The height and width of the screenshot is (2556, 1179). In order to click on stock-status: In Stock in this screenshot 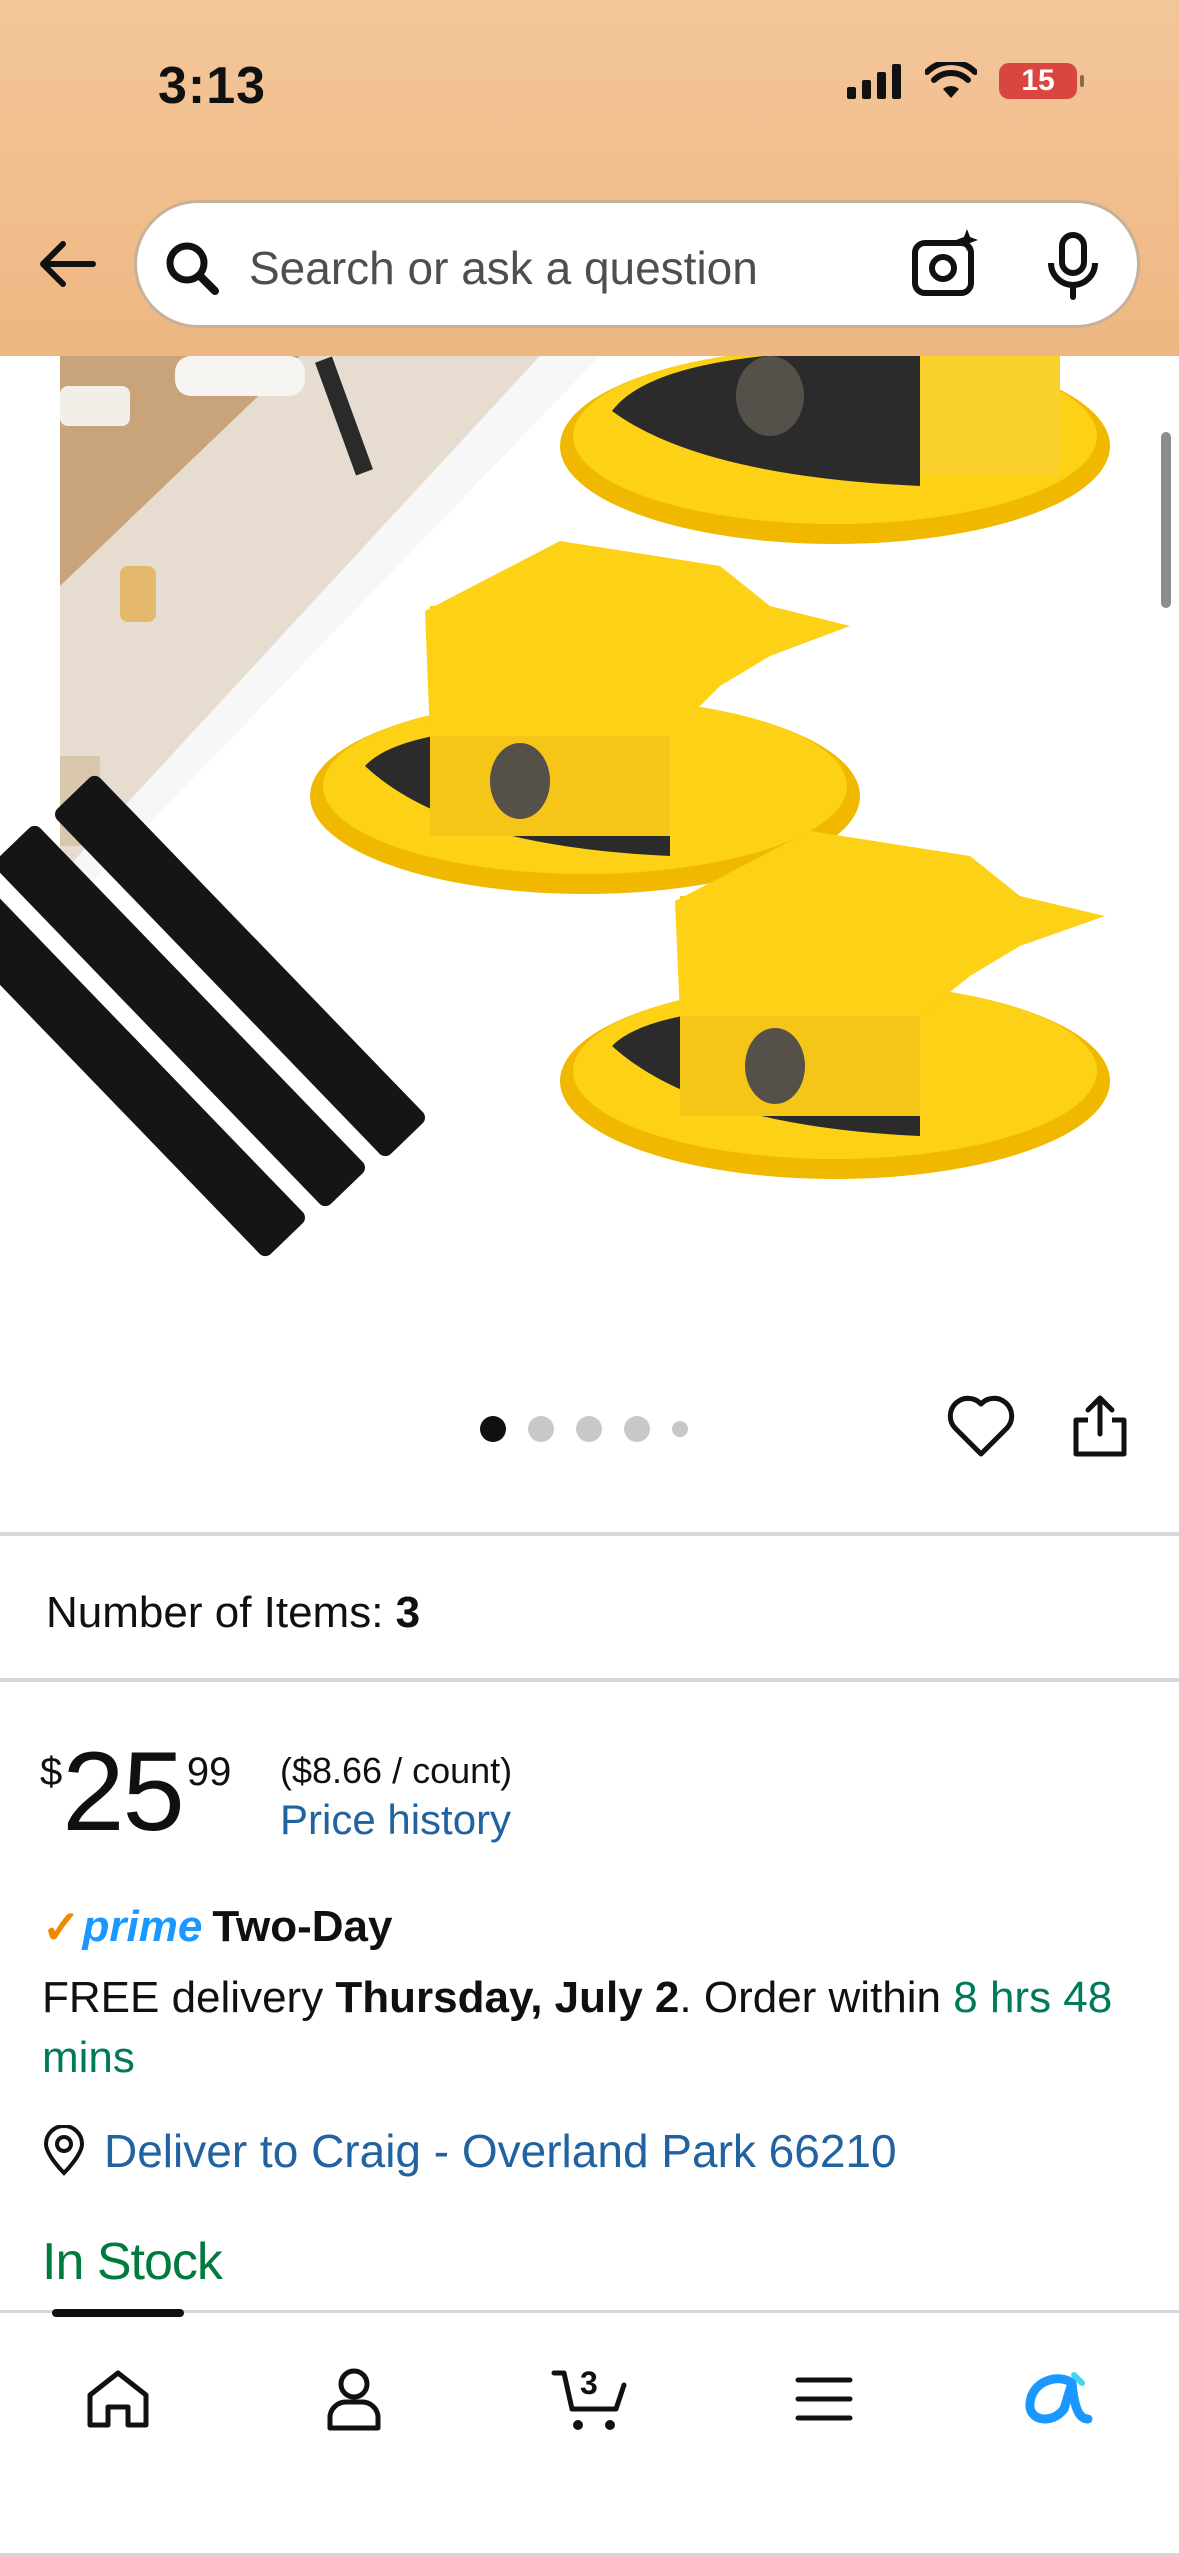, I will do `click(132, 2262)`.